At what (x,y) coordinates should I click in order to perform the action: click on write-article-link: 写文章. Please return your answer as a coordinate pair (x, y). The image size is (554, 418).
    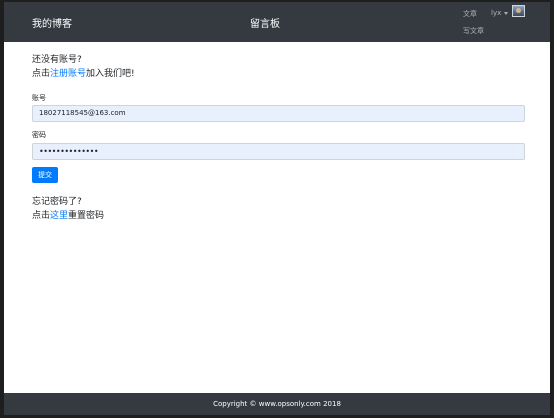
    Looking at the image, I should click on (473, 31).